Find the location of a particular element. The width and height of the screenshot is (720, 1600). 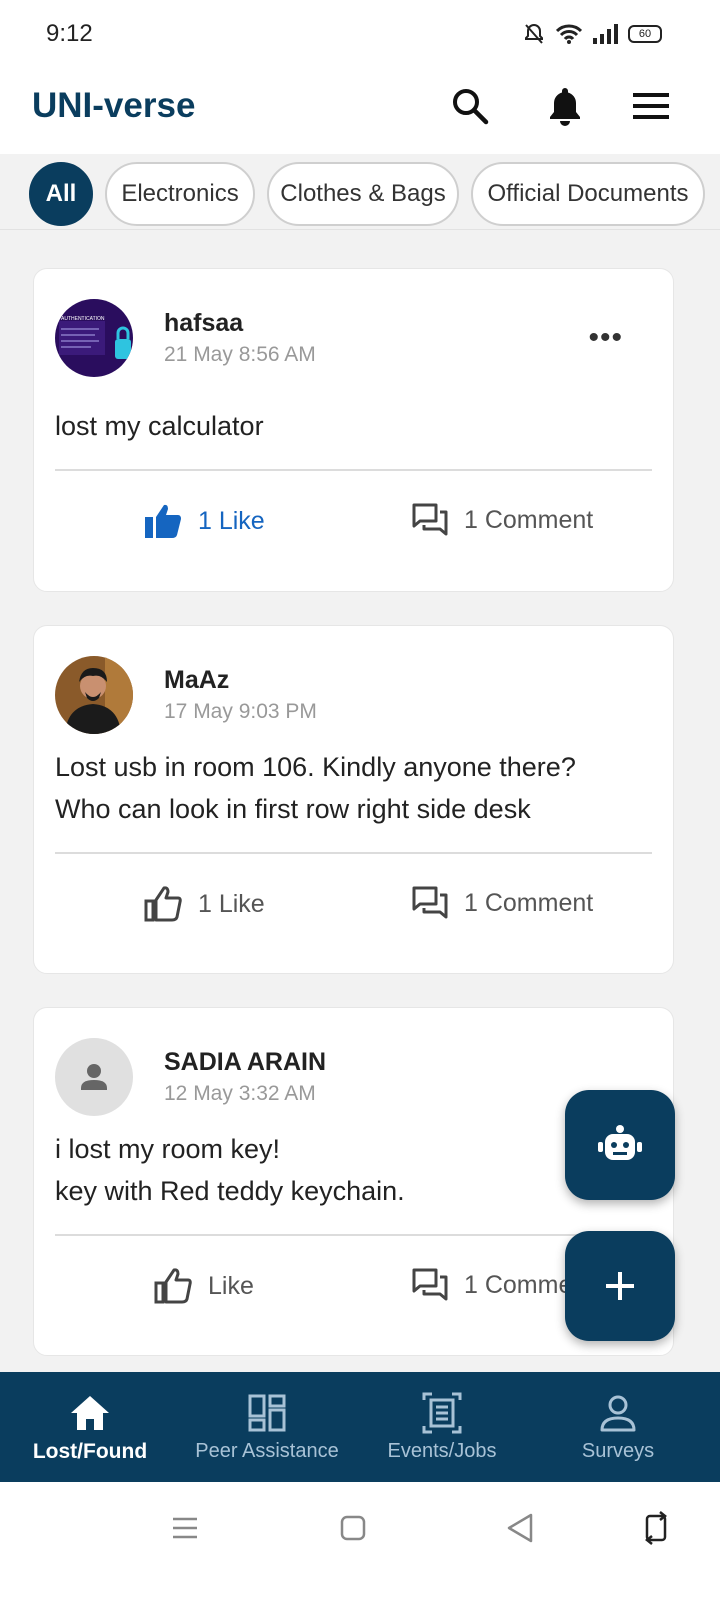

back-button is located at coordinates (520, 1528).